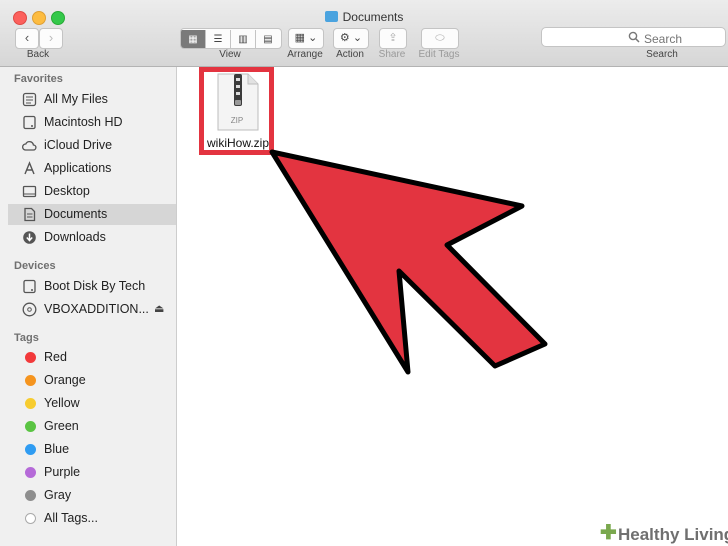  I want to click on plus-icon: ✚, so click(608, 533).